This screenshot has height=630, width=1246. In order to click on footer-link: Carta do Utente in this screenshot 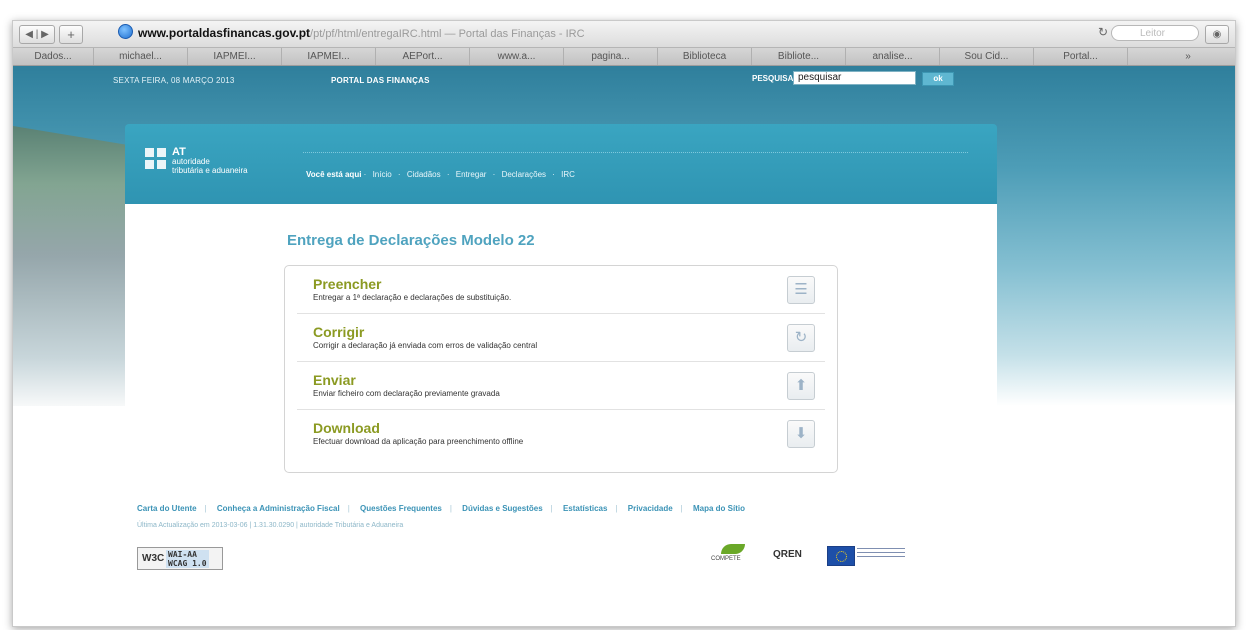, I will do `click(167, 508)`.